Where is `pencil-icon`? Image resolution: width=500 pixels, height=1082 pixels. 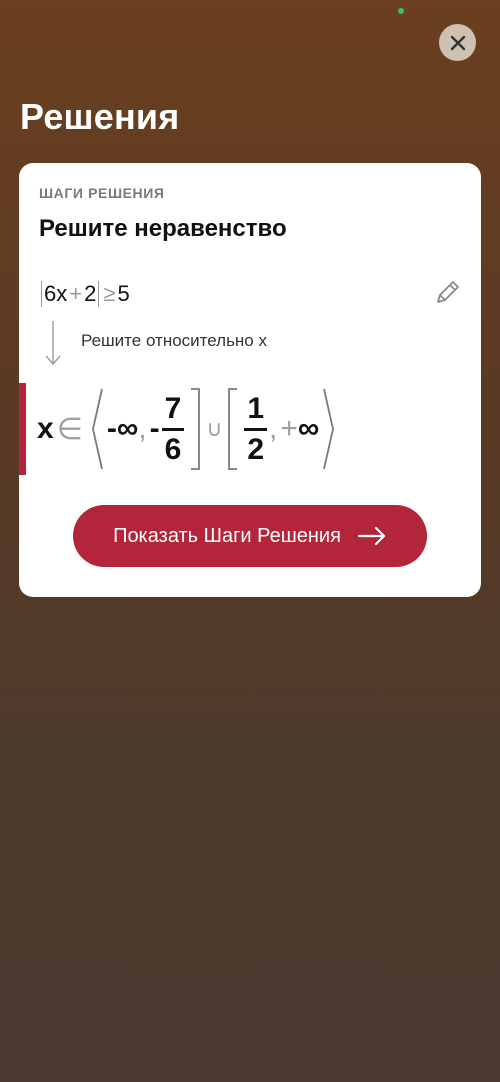
pencil-icon is located at coordinates (448, 292).